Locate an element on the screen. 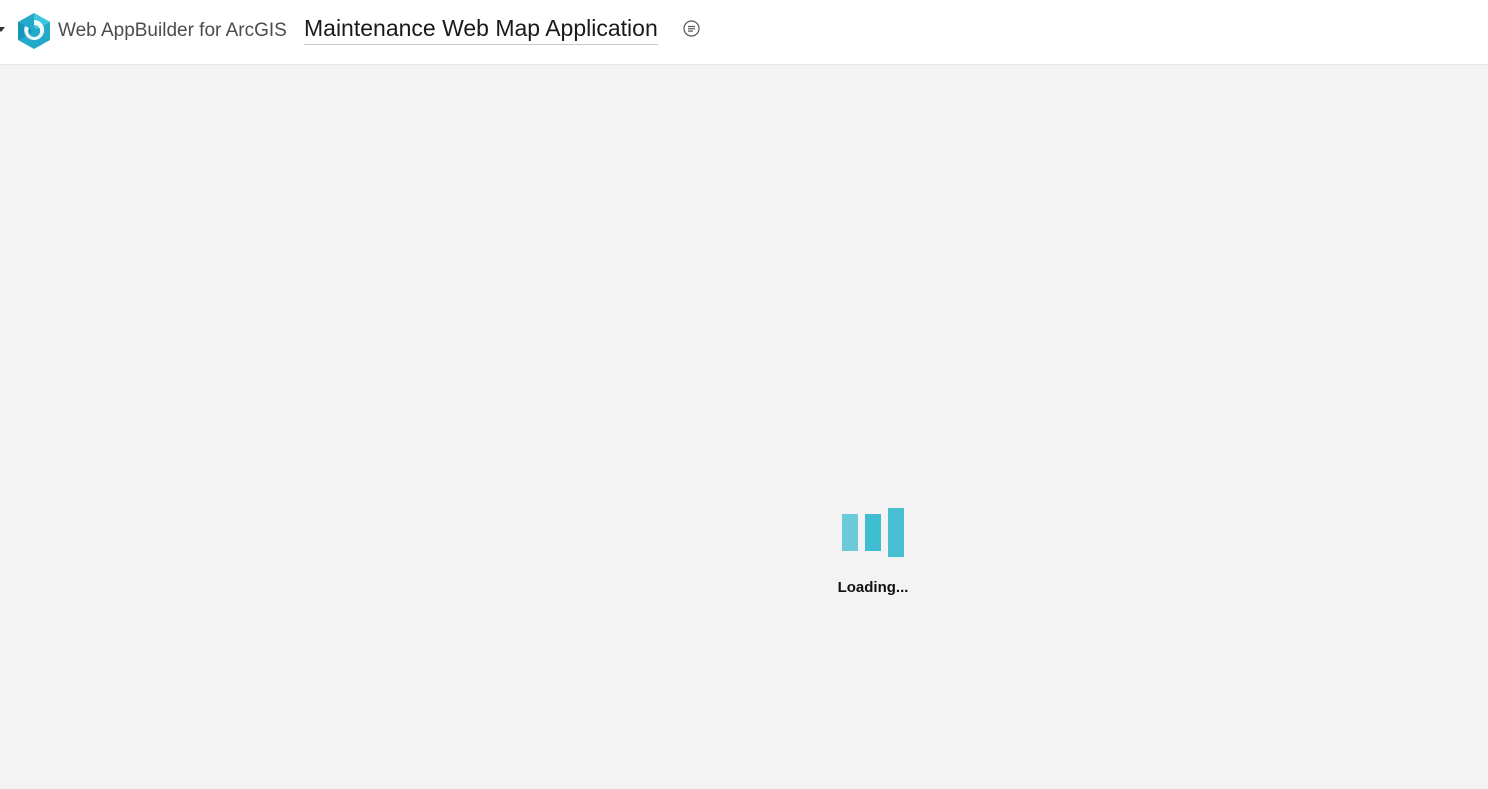  web-appbuilder-logo-icon is located at coordinates (34, 31).